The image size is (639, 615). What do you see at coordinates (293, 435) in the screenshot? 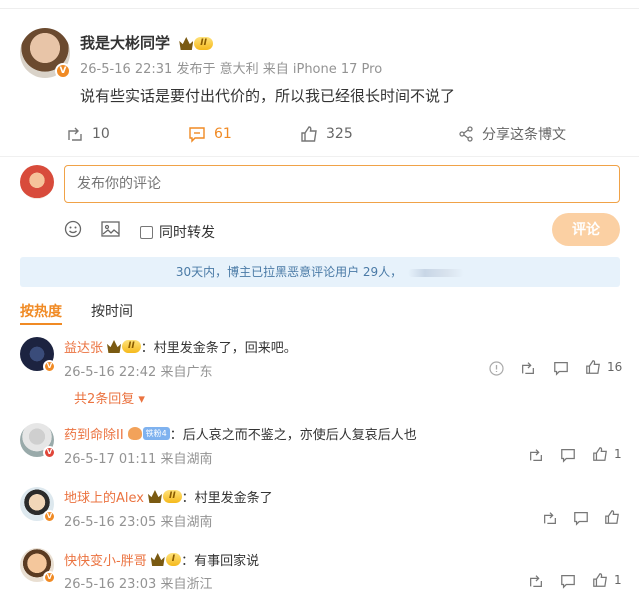
I see `comment-text: ：后人哀之而不鉴之，亦使后人复哀后人也` at bounding box center [293, 435].